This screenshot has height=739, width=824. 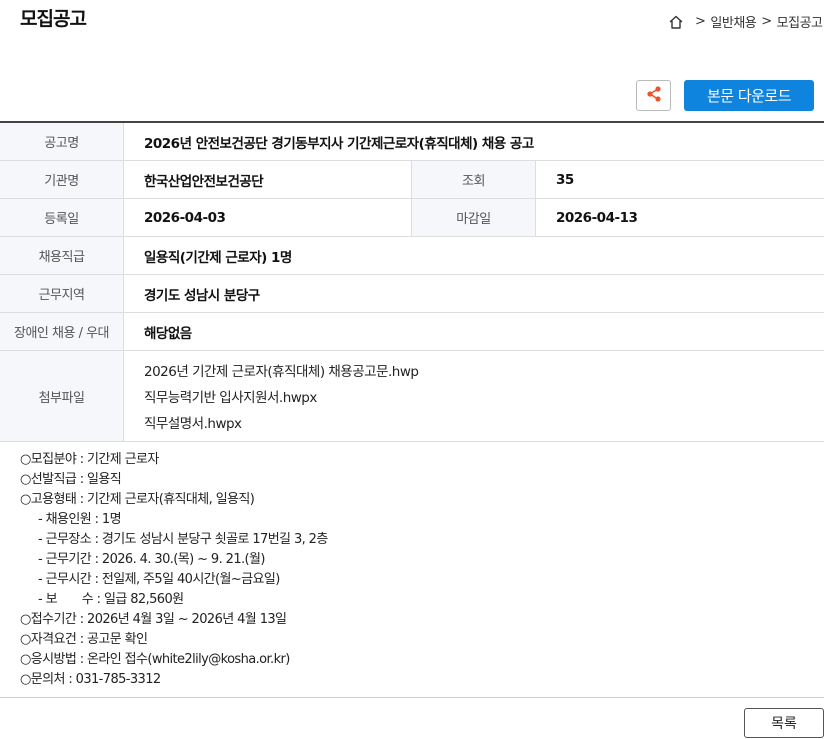 I want to click on table-row: 장애인 채용 / 우대 해당없음, so click(x=412, y=332).